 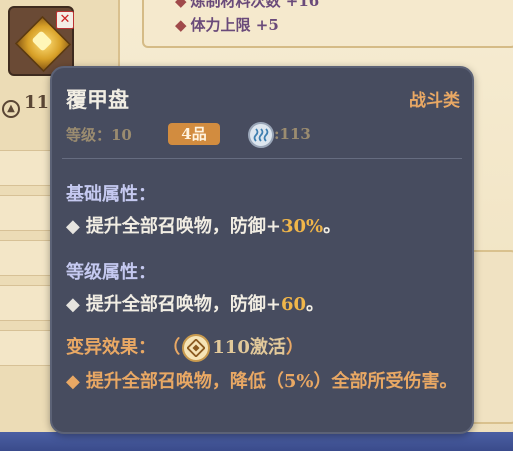 I want to click on resource-value: :113, so click(x=292, y=134).